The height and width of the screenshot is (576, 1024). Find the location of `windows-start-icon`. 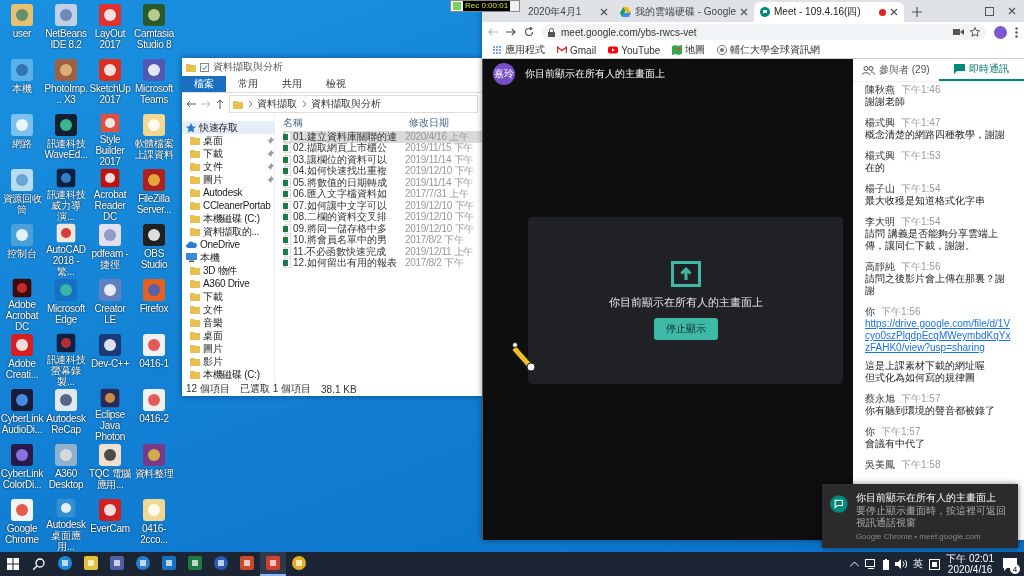

windows-start-icon is located at coordinates (13, 564).